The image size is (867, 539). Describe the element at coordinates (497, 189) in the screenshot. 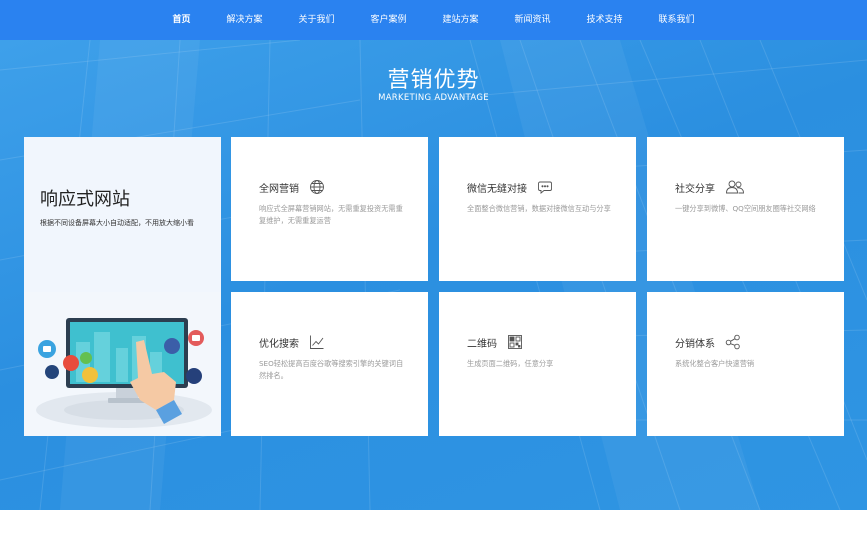

I see `card-title: 微信无缝对接` at that location.